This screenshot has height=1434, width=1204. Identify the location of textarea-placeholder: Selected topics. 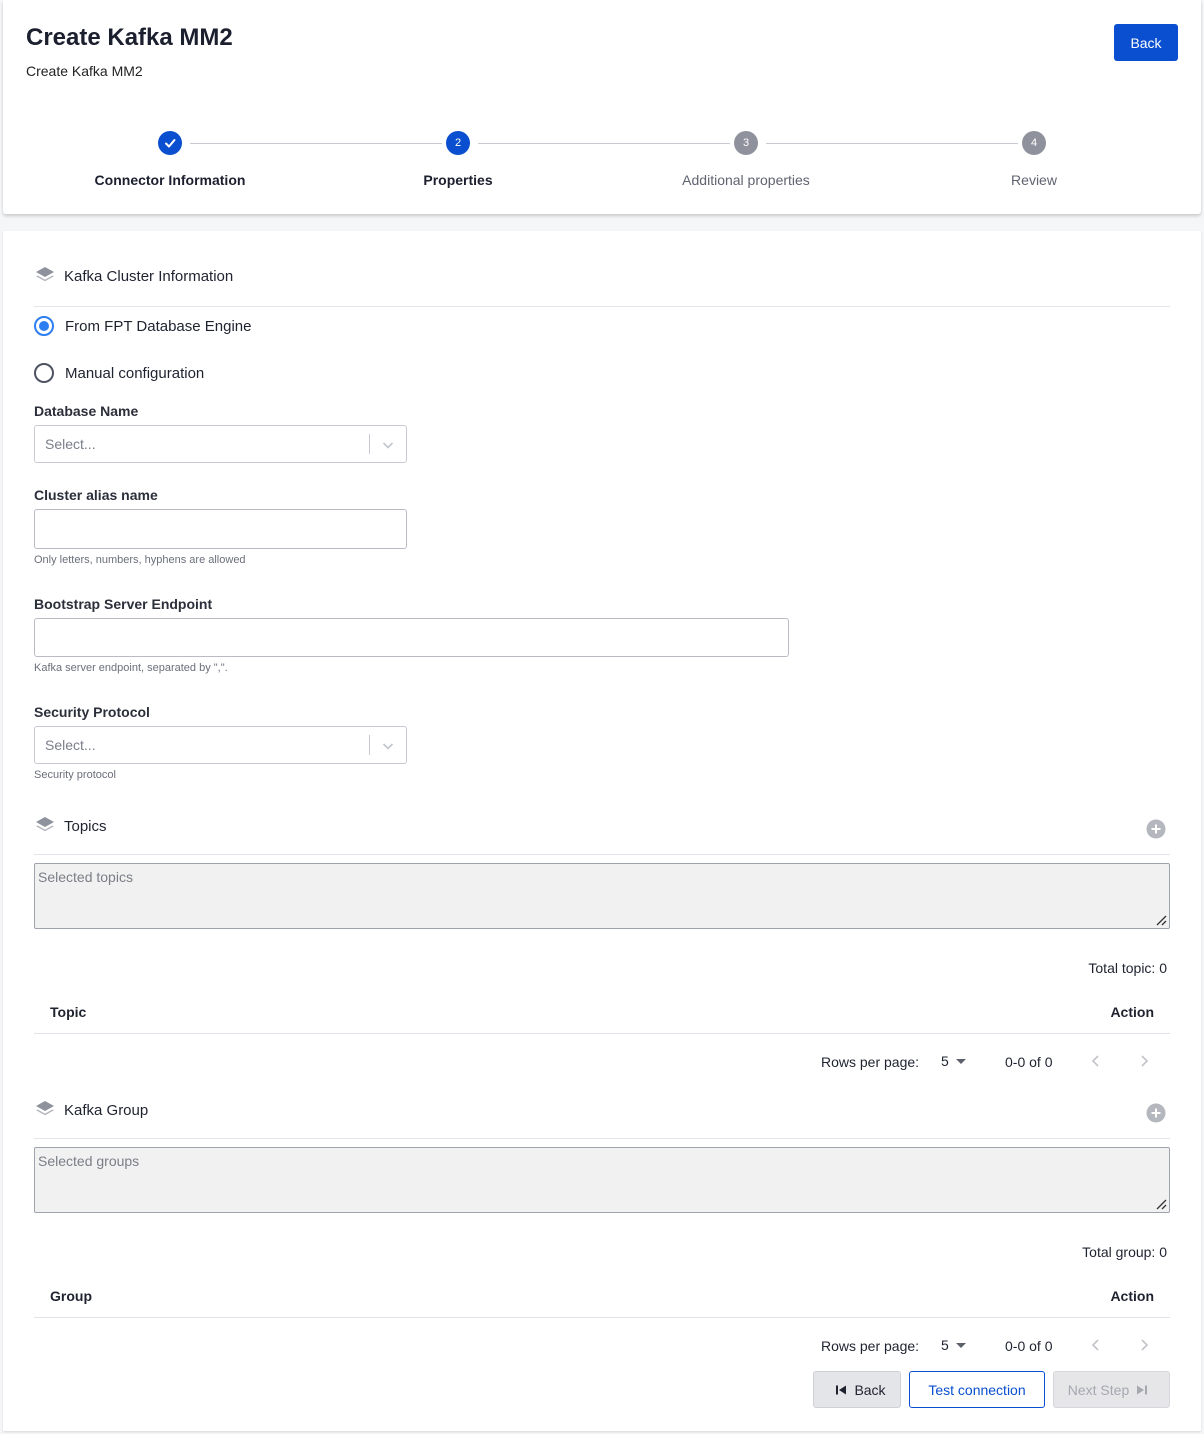
(85, 877).